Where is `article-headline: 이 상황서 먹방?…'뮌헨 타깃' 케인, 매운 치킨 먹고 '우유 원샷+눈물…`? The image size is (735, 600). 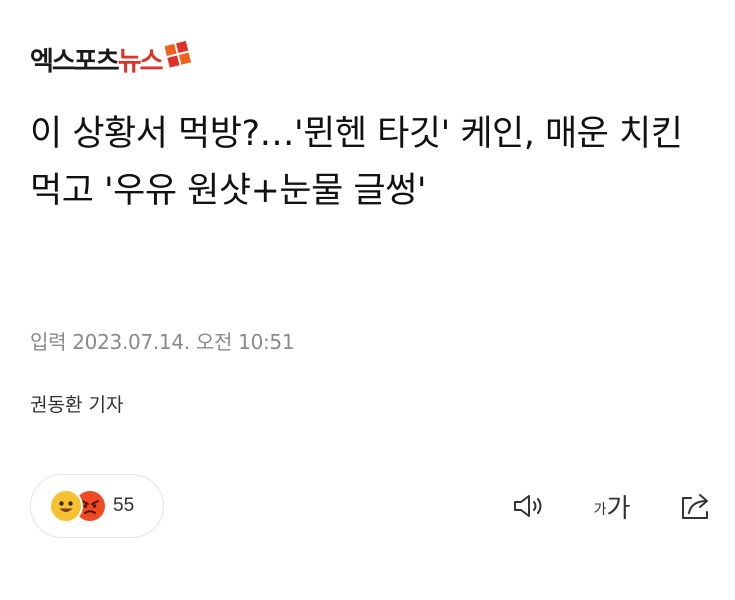 article-headline: 이 상황서 먹방?…'뮌헨 타깃' 케인, 매운 치킨 먹고 '우유 원샷+눈물… is located at coordinates (356, 162).